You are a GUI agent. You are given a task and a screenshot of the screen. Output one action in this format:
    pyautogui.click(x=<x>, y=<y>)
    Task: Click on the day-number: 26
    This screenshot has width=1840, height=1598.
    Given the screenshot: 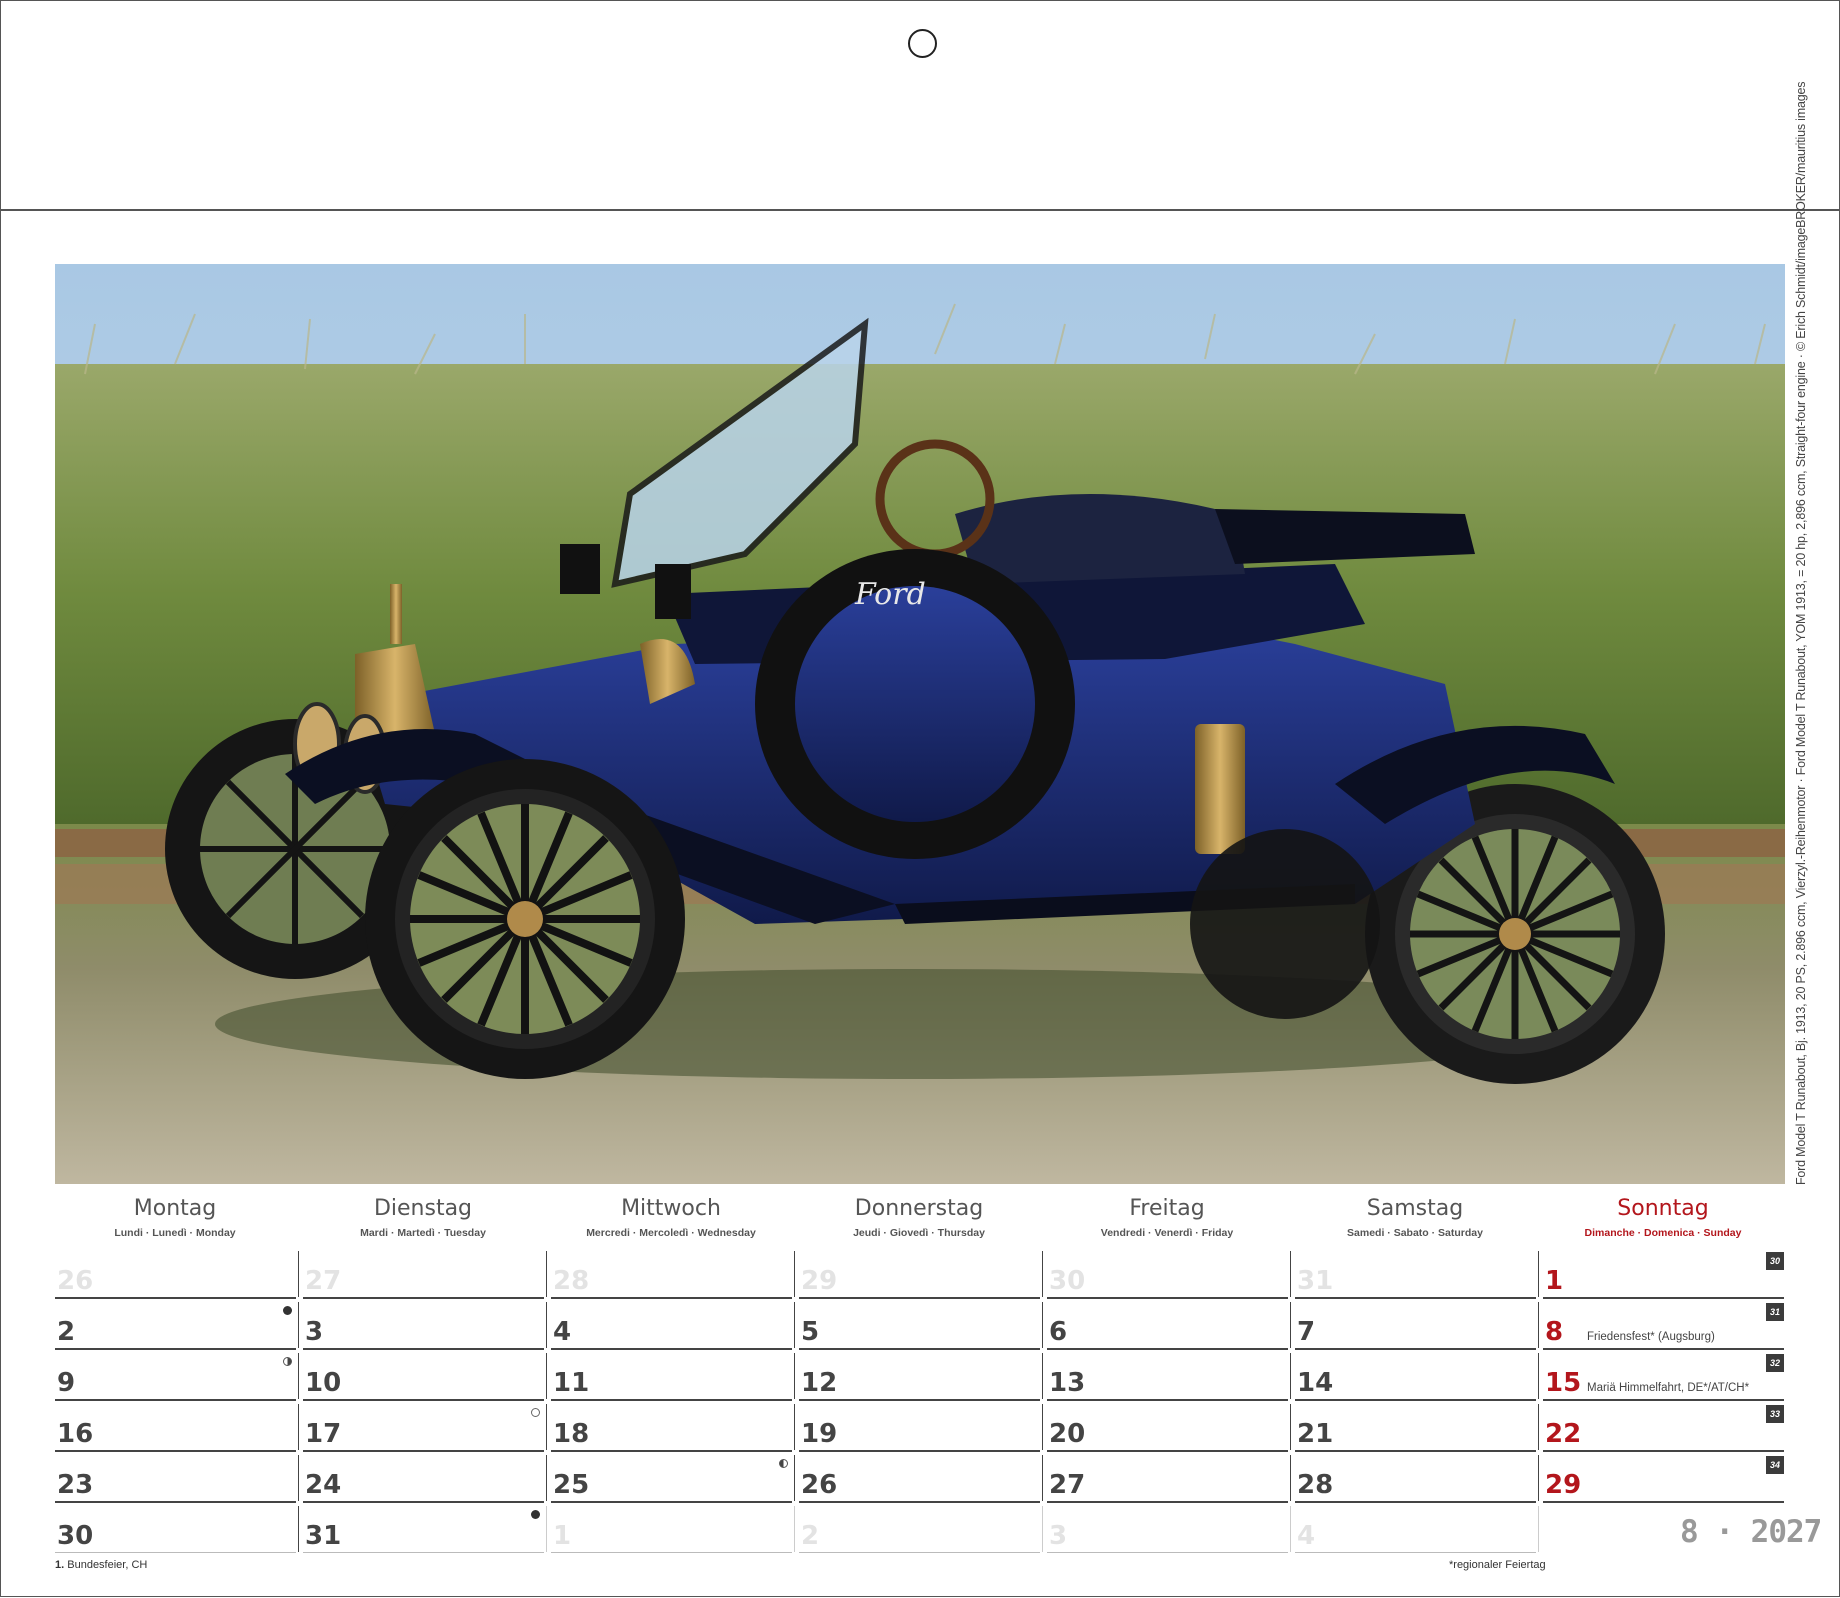 What is the action you would take?
    pyautogui.click(x=75, y=1281)
    